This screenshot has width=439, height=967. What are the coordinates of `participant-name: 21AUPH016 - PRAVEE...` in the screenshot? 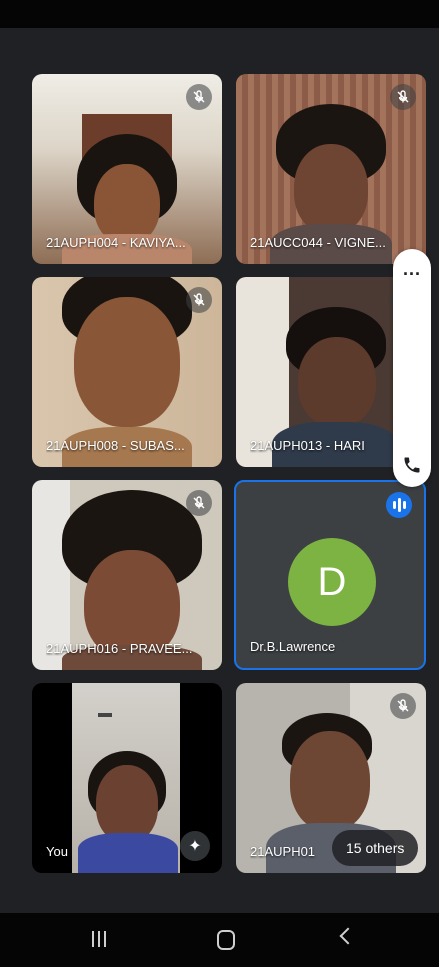 It's located at (119, 648).